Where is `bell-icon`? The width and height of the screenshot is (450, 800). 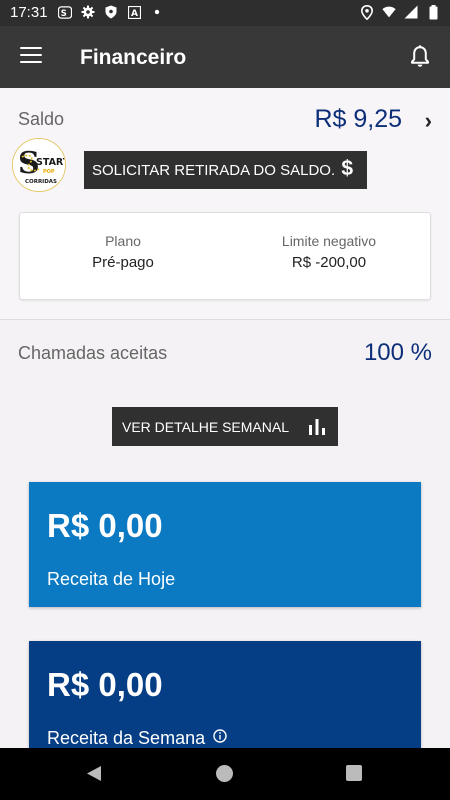 bell-icon is located at coordinates (421, 57).